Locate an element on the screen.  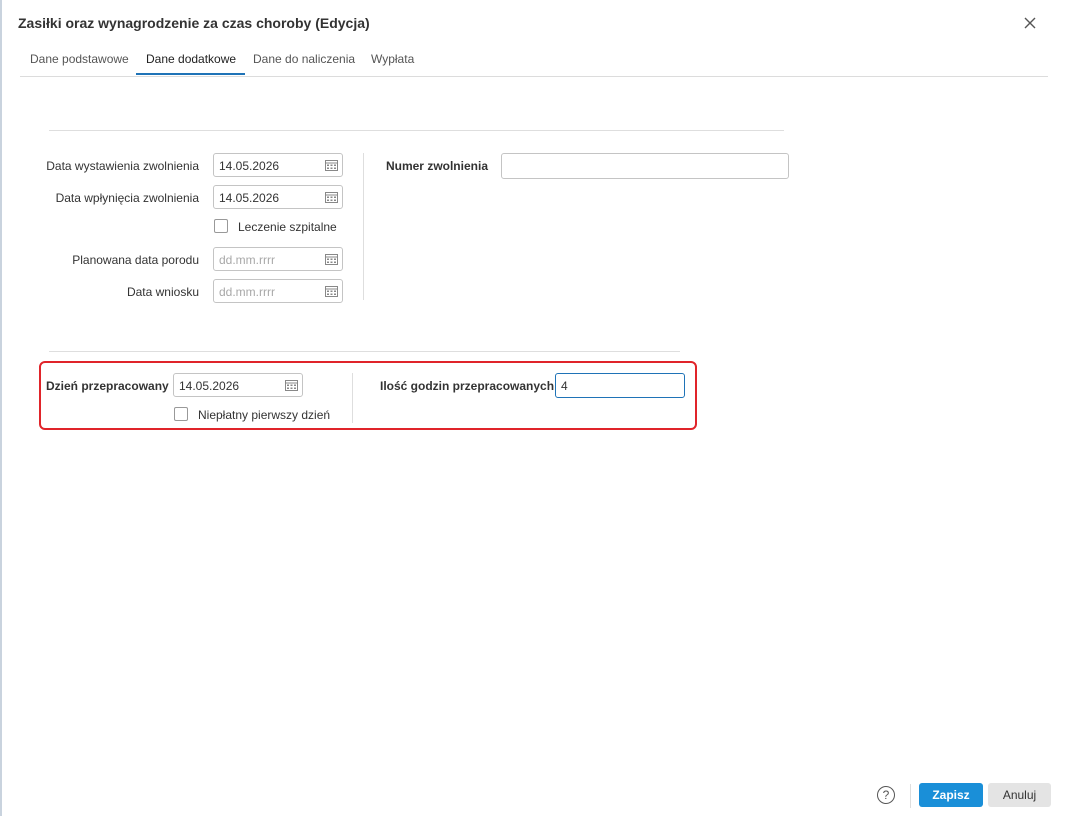
close-button is located at coordinates (1030, 23).